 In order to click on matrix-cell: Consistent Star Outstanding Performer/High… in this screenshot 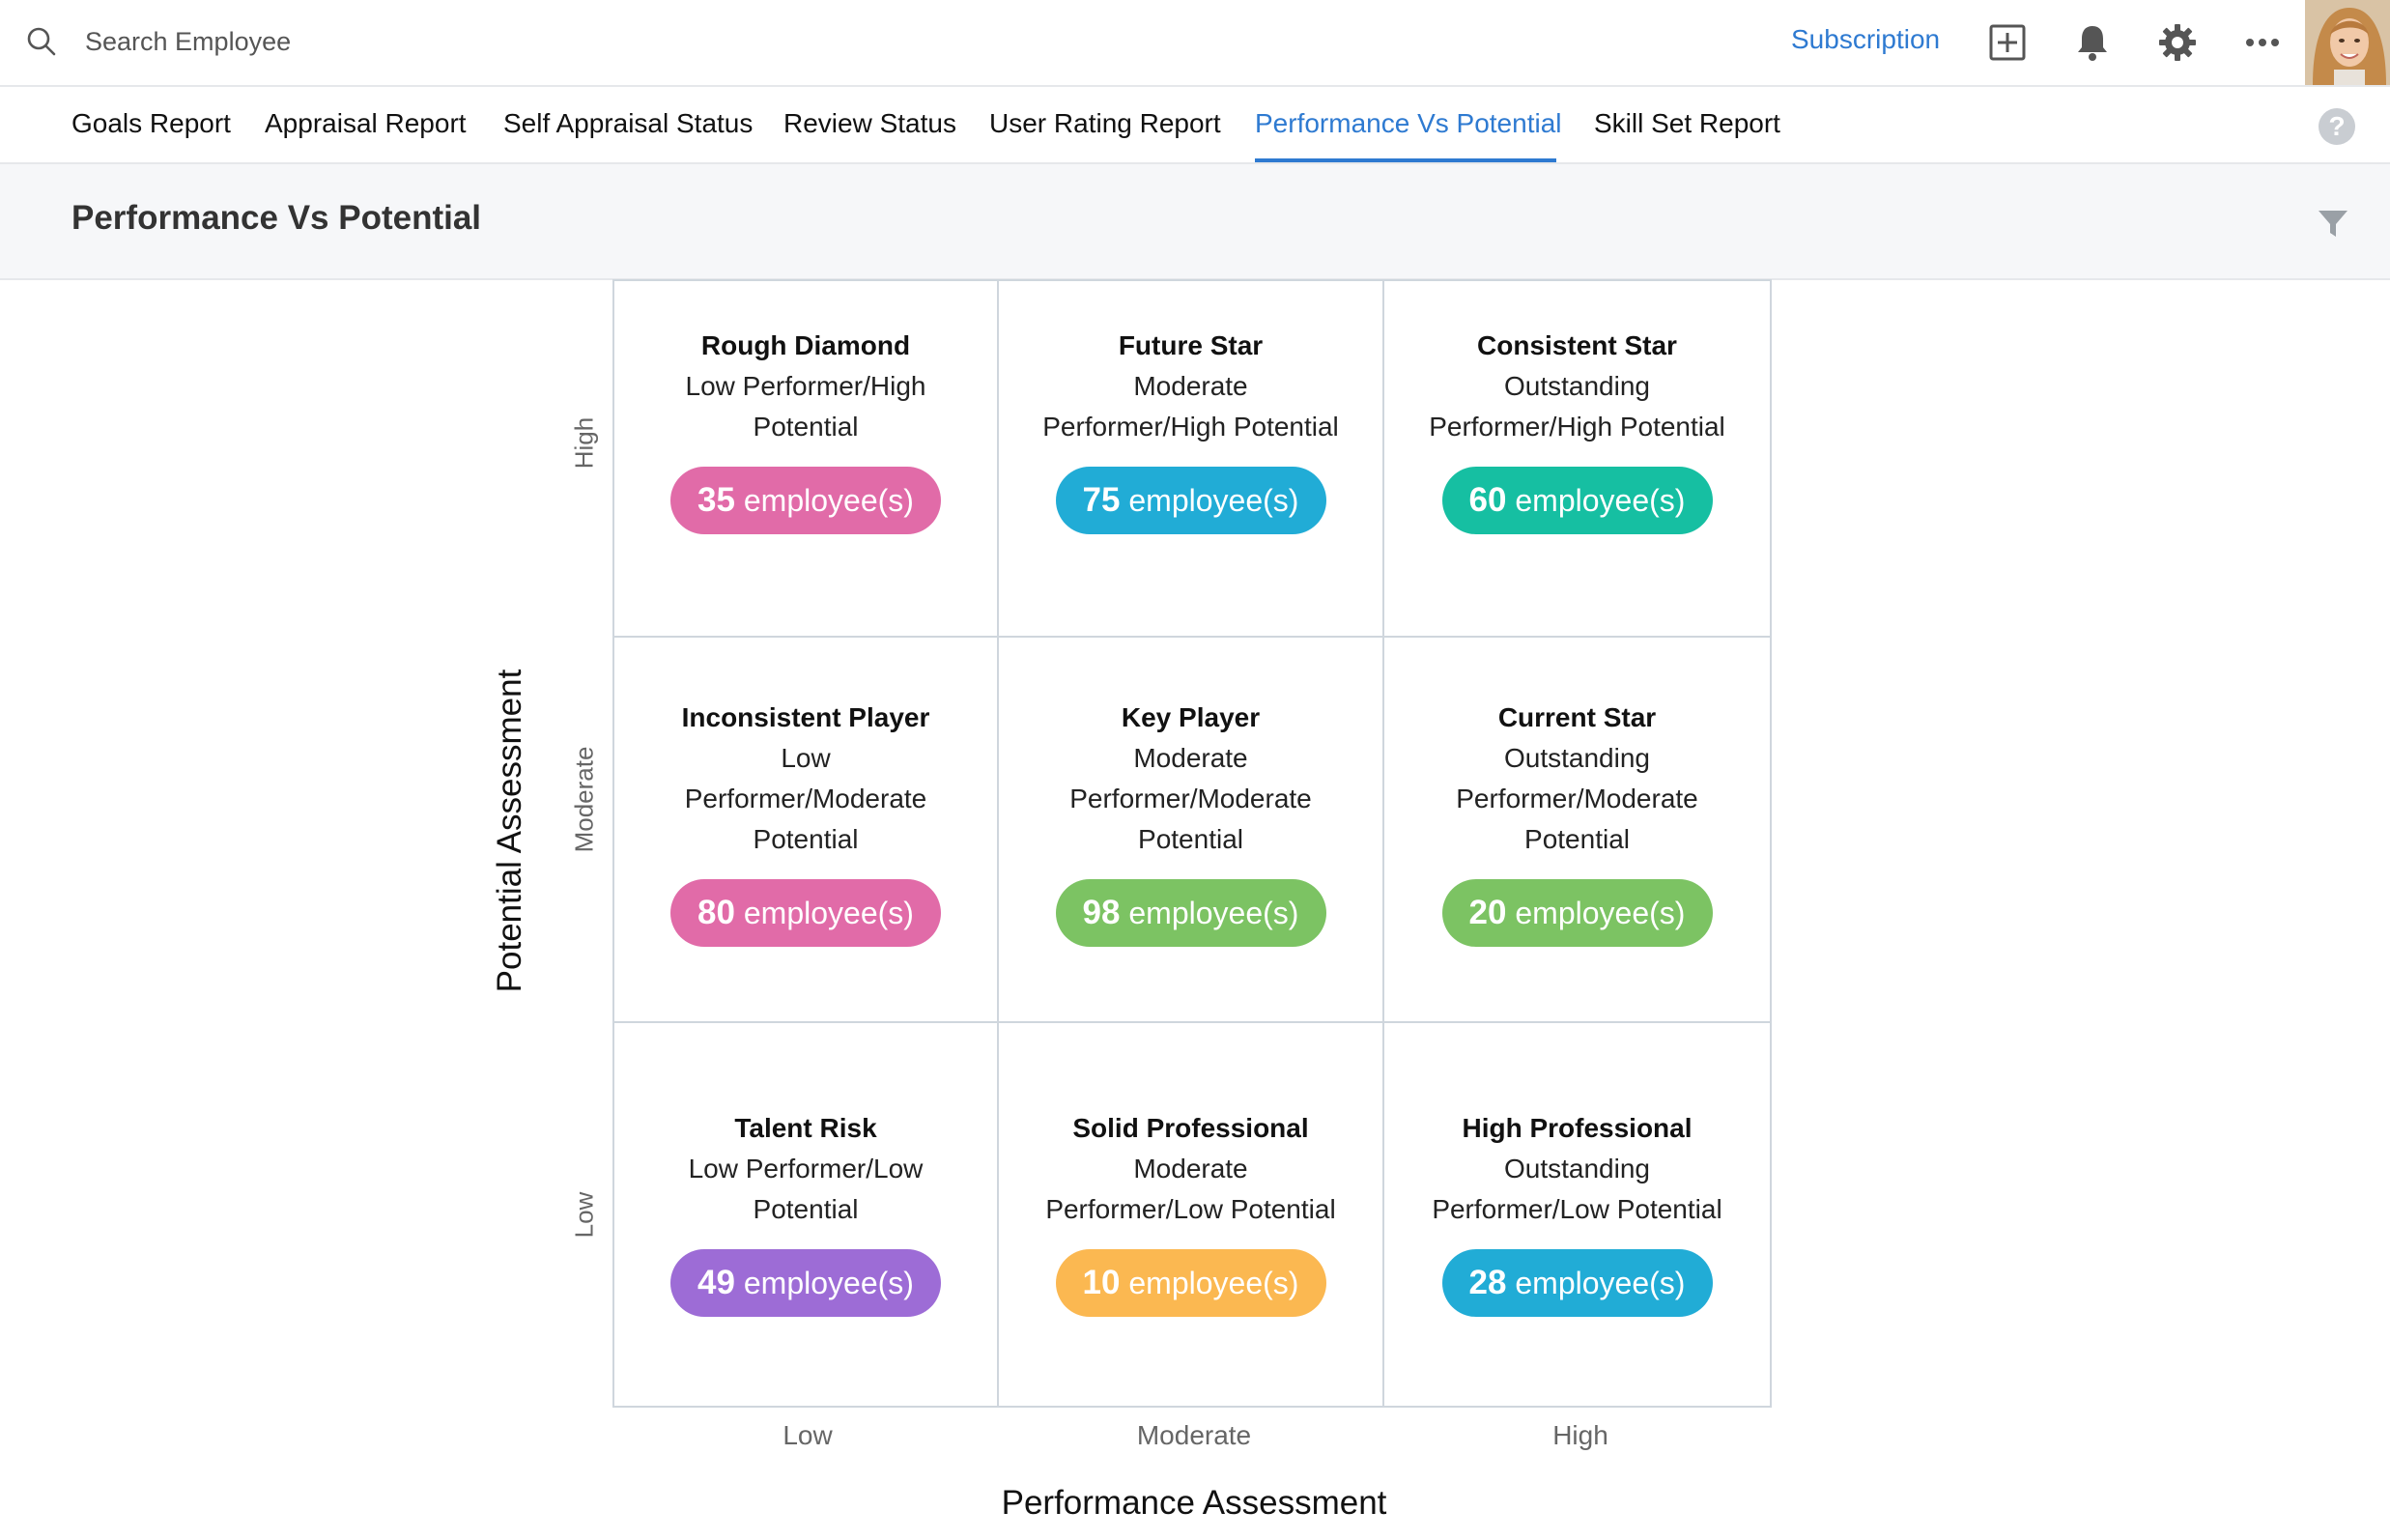, I will do `click(1577, 458)`.